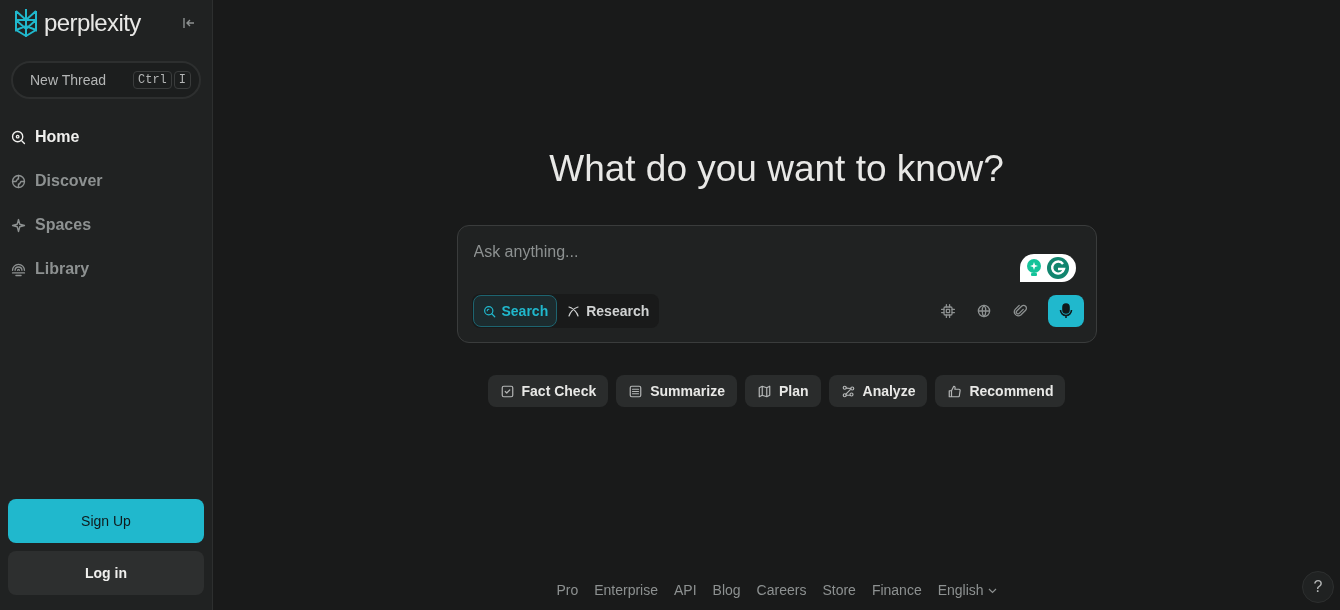  I want to click on suggestion-button: Recommend, so click(1000, 391).